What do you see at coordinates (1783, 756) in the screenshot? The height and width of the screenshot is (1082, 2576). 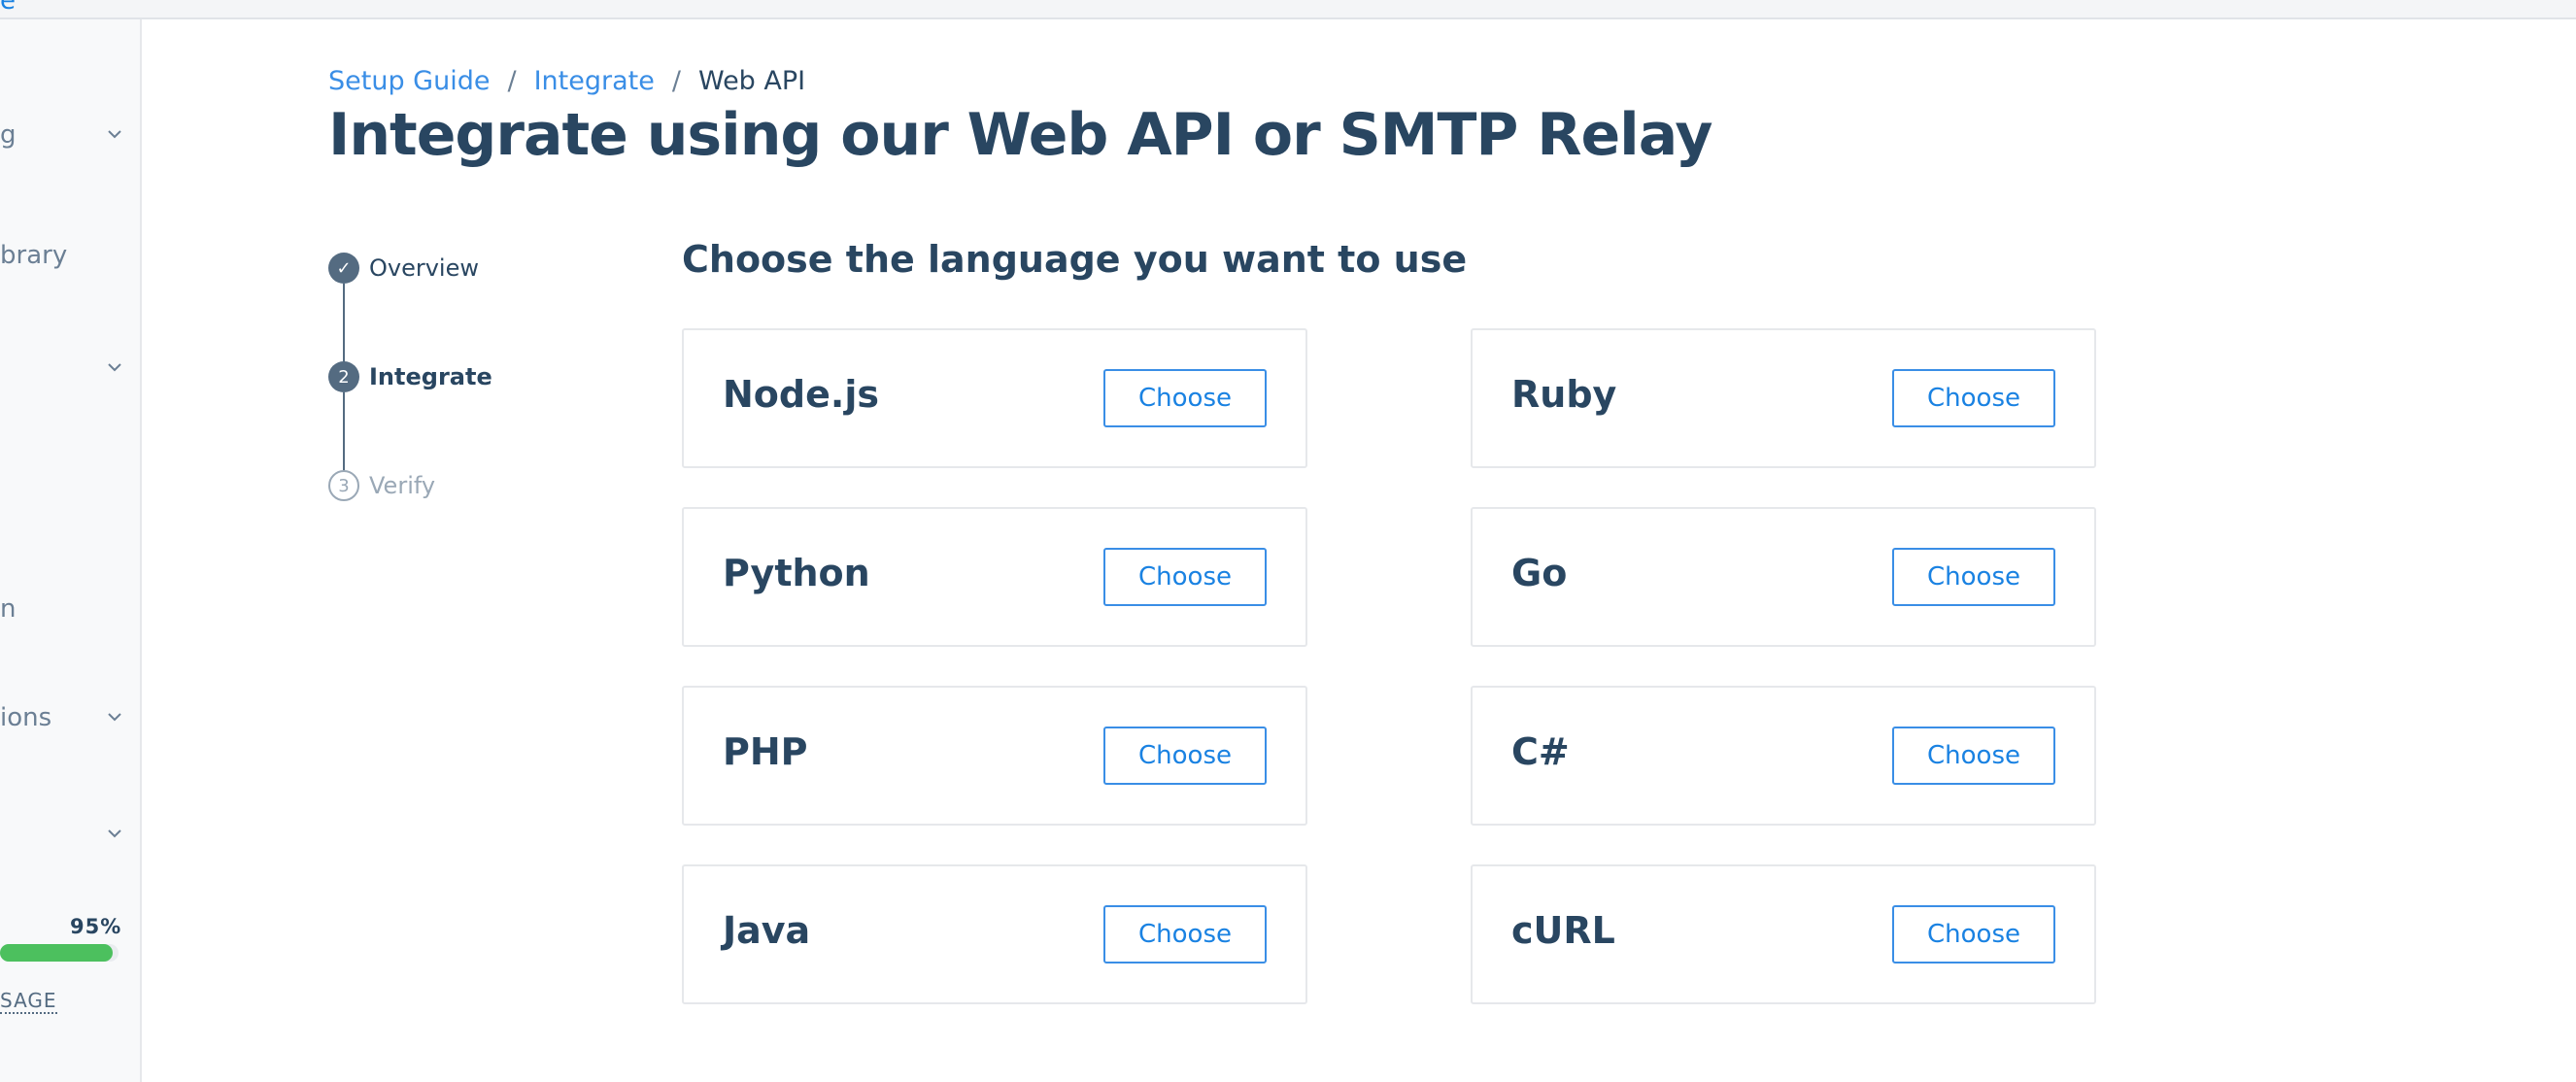 I see `language-card-csharp: C# Choose` at bounding box center [1783, 756].